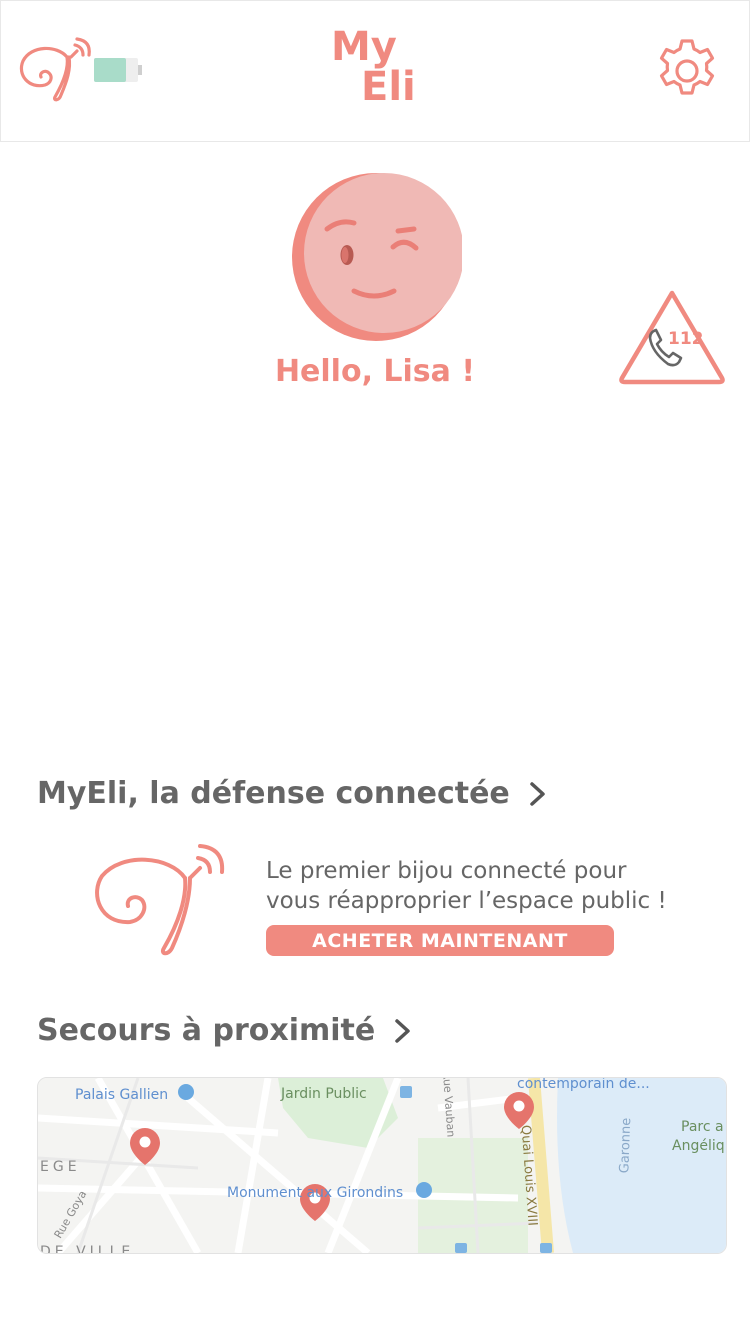 Image resolution: width=750 pixels, height=1332 pixels. What do you see at coordinates (446, 871) in the screenshot?
I see `promo-text-line-1: Le premier bijou connecté pour` at bounding box center [446, 871].